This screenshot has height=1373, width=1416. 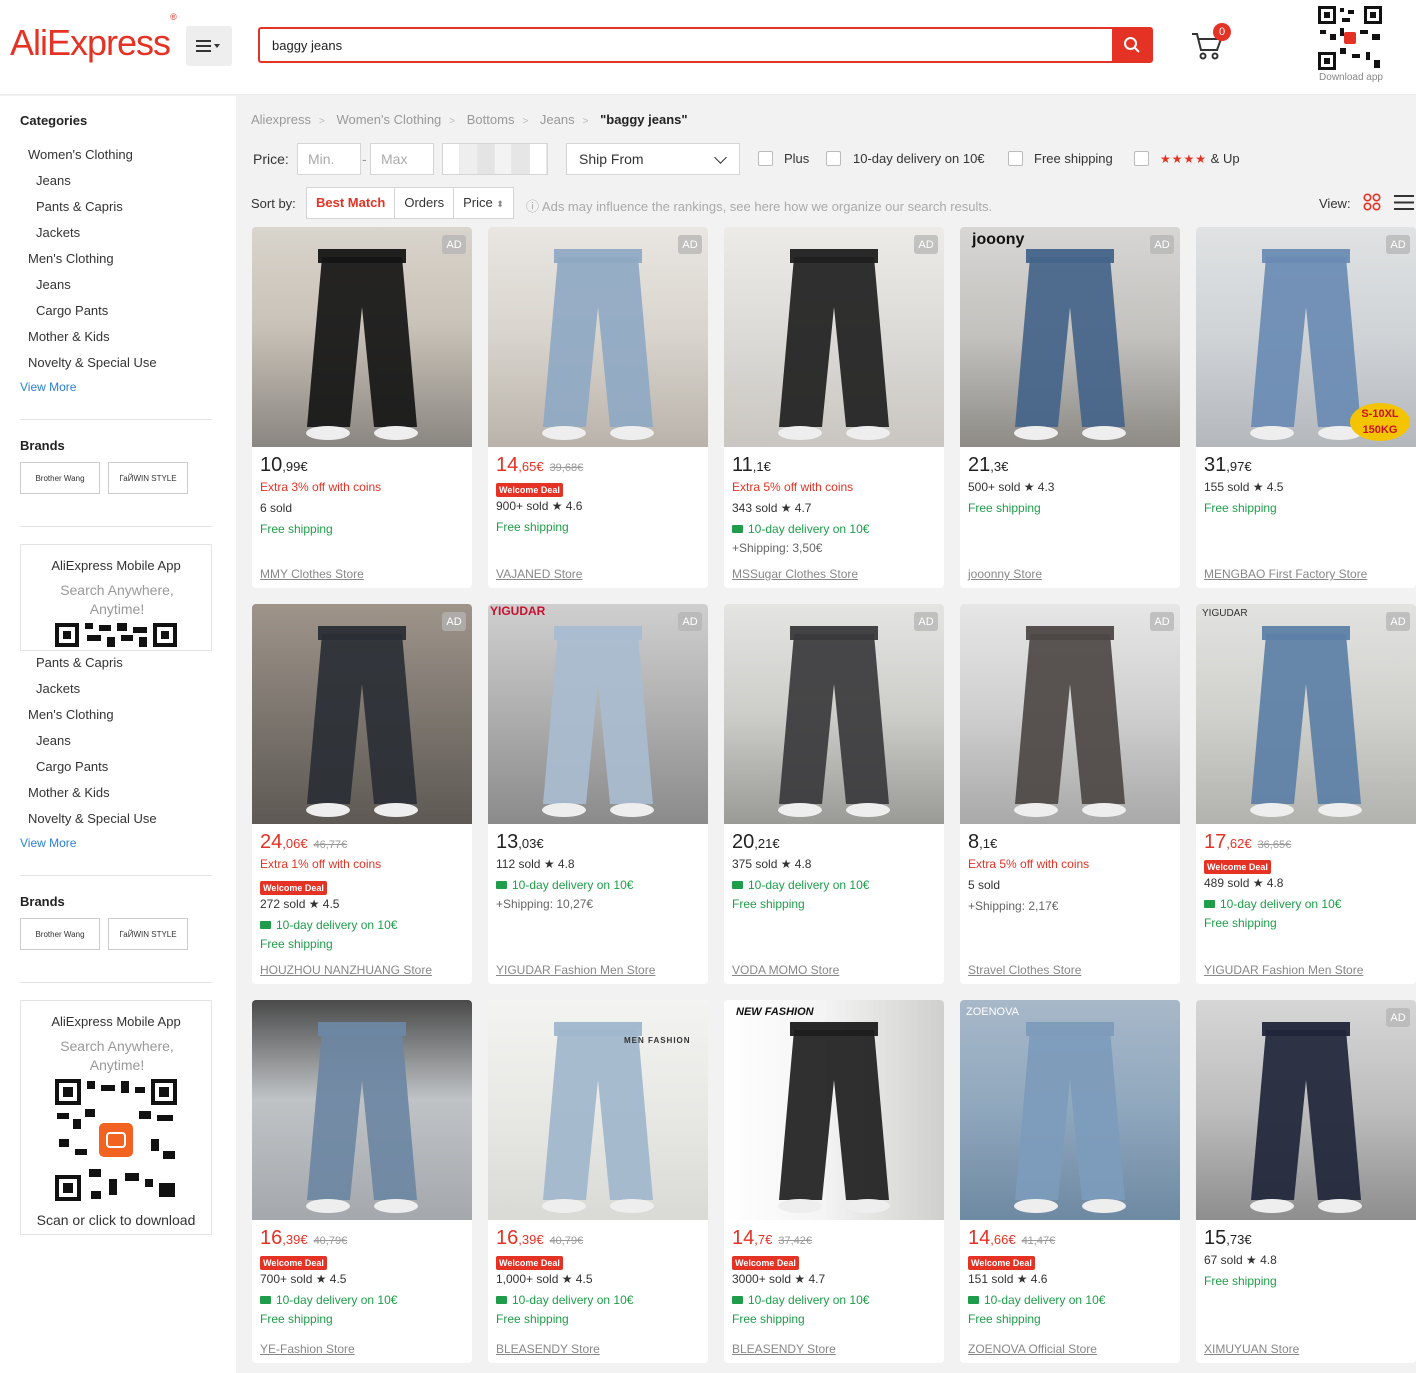 What do you see at coordinates (1285, 574) in the screenshot?
I see `store-link: MENGBAO First Factory Store` at bounding box center [1285, 574].